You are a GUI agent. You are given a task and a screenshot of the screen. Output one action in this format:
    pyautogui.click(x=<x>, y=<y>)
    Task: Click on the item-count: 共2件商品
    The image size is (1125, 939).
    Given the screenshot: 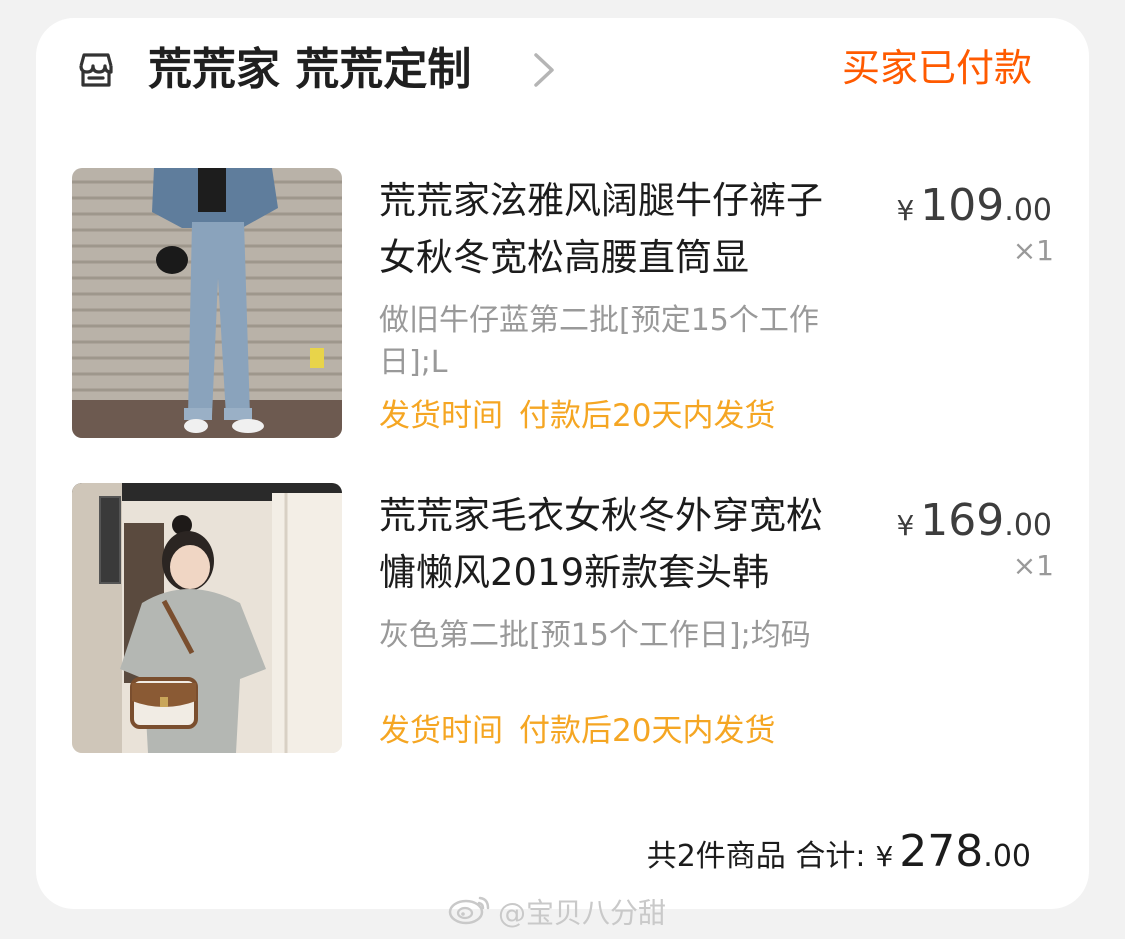 What is the action you would take?
    pyautogui.click(x=716, y=856)
    